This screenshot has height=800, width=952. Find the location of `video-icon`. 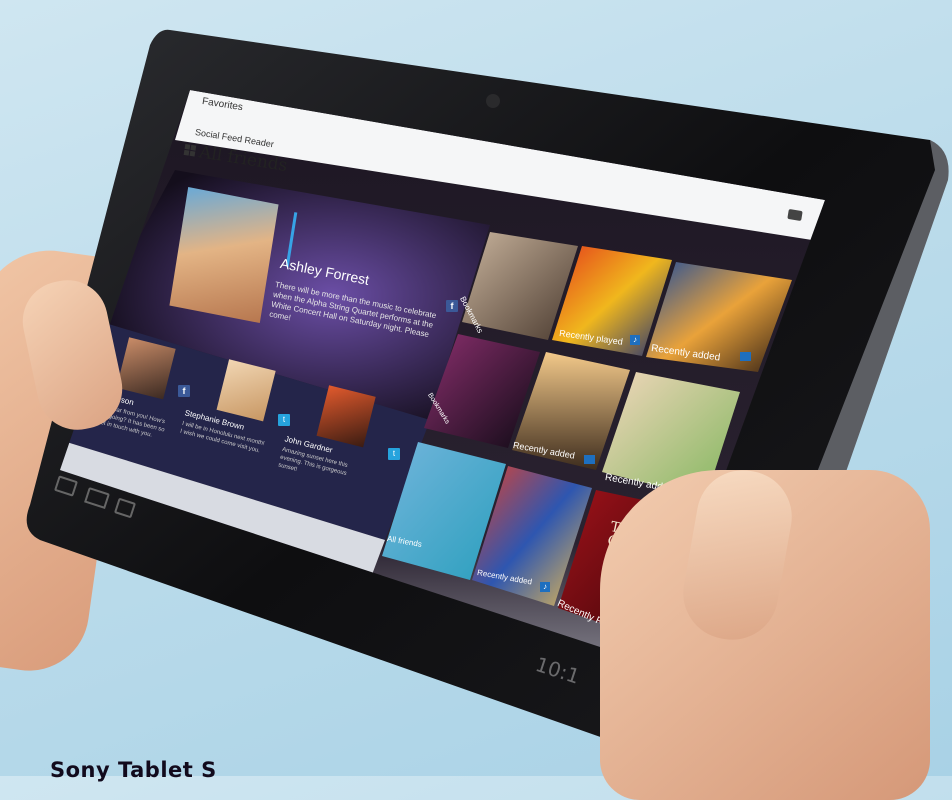

video-icon is located at coordinates (745, 356).